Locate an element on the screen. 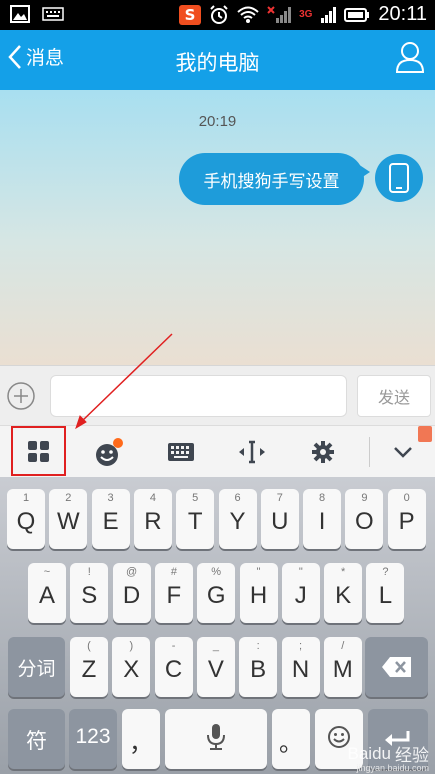 The image size is (435, 774). sogou-icon: S is located at coordinates (190, 14).